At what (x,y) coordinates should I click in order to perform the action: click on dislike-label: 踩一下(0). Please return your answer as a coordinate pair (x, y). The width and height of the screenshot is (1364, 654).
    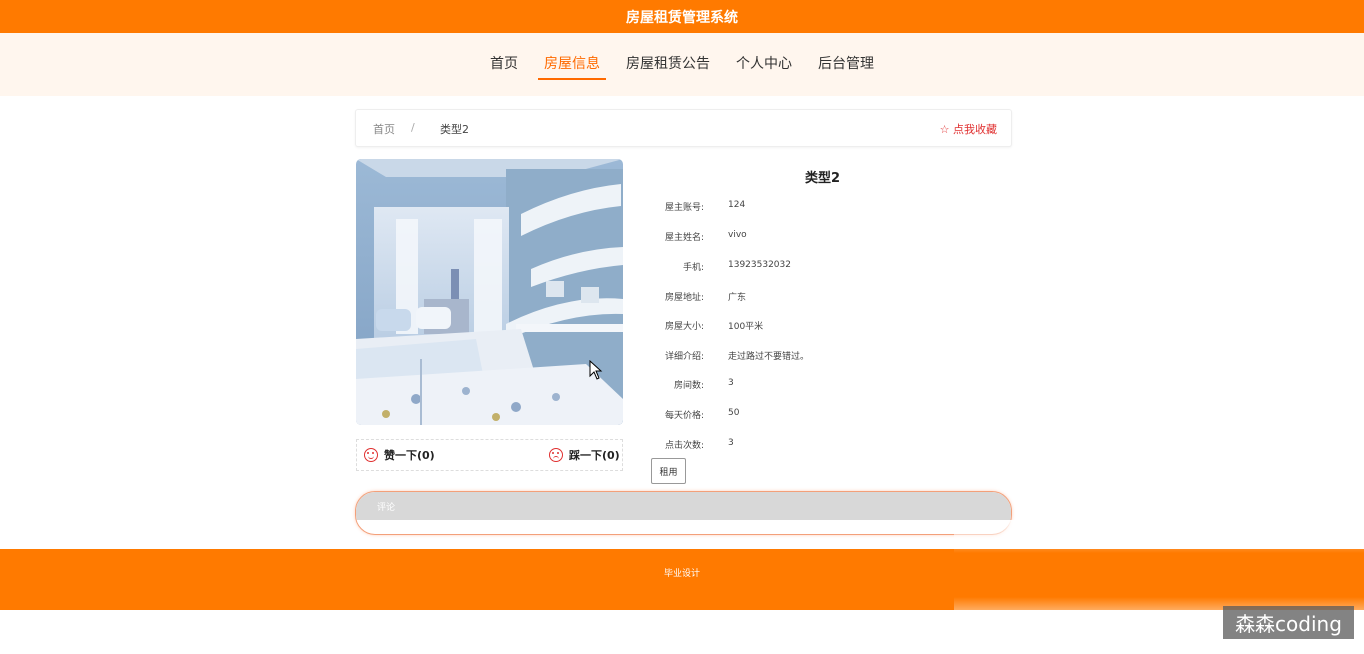
    Looking at the image, I should click on (594, 455).